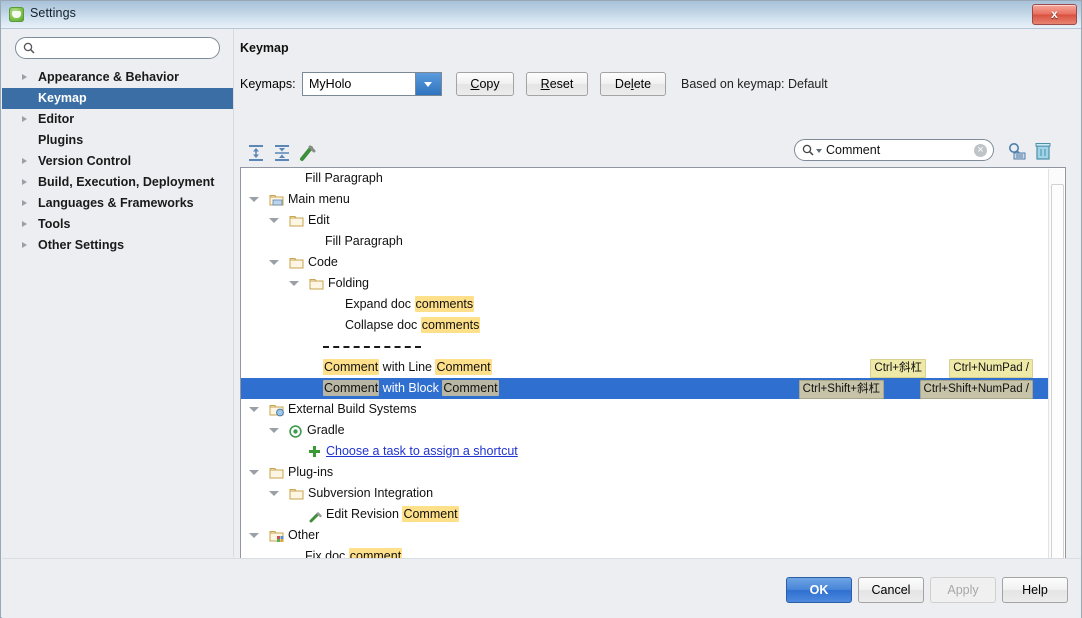 The image size is (1082, 618). What do you see at coordinates (646, 283) in the screenshot?
I see `tree-row: Folding` at bounding box center [646, 283].